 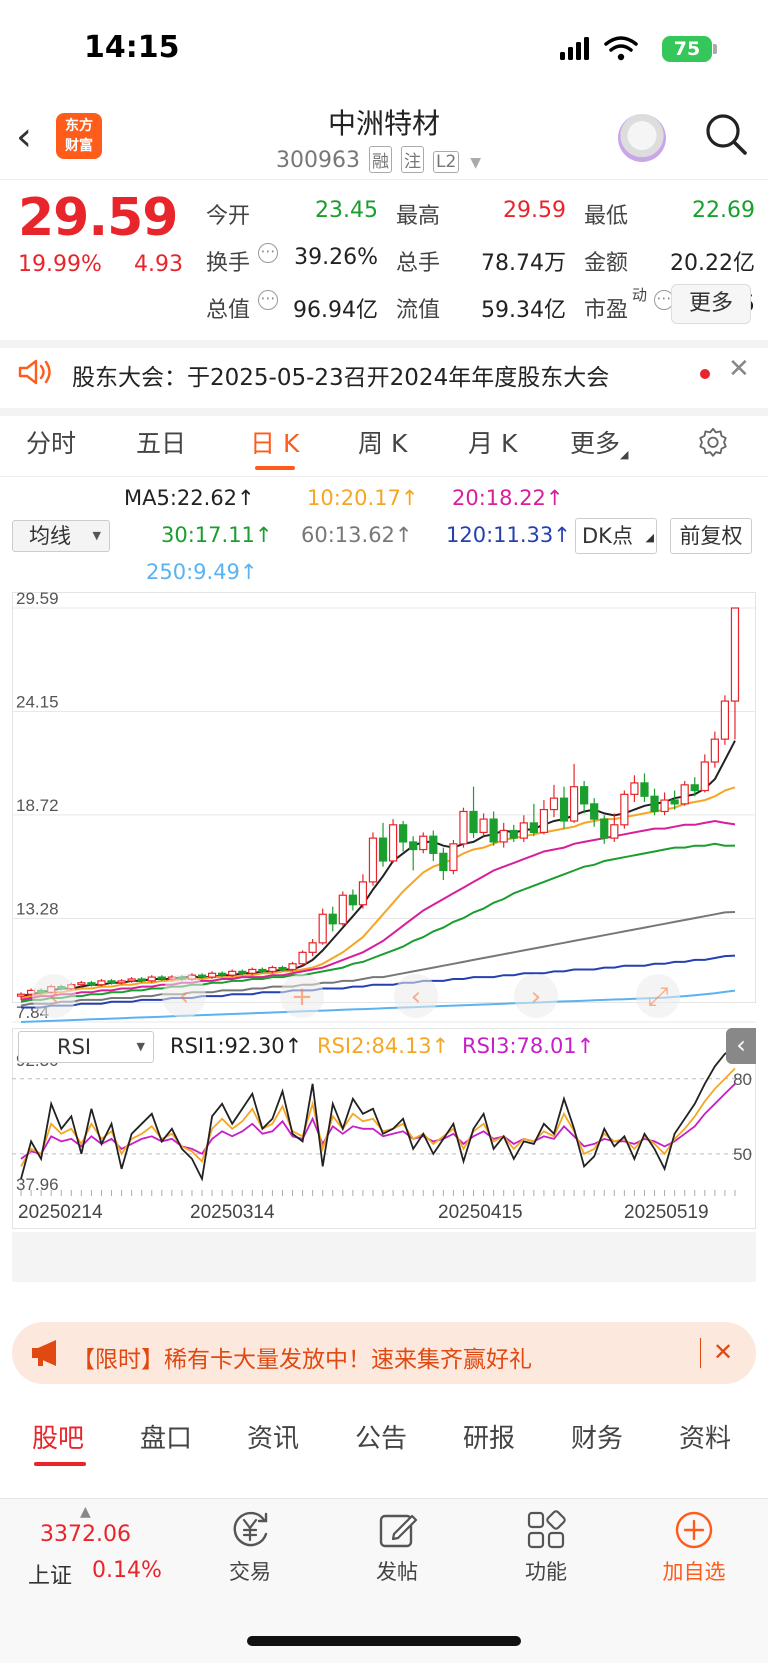 What do you see at coordinates (228, 263) in the screenshot?
I see `stat-label: 换手` at bounding box center [228, 263].